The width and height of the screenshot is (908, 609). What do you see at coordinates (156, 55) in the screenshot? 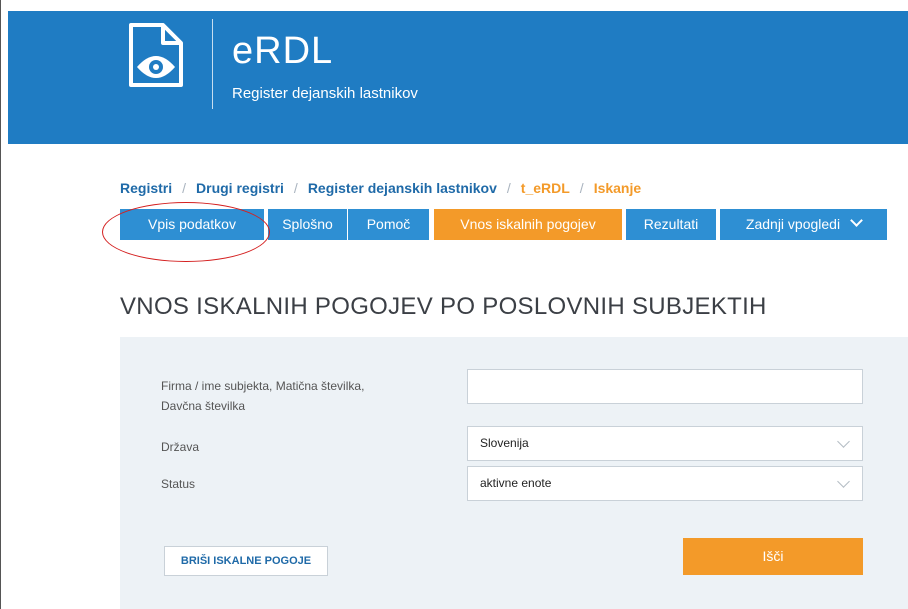
I see `document-eye-icon` at bounding box center [156, 55].